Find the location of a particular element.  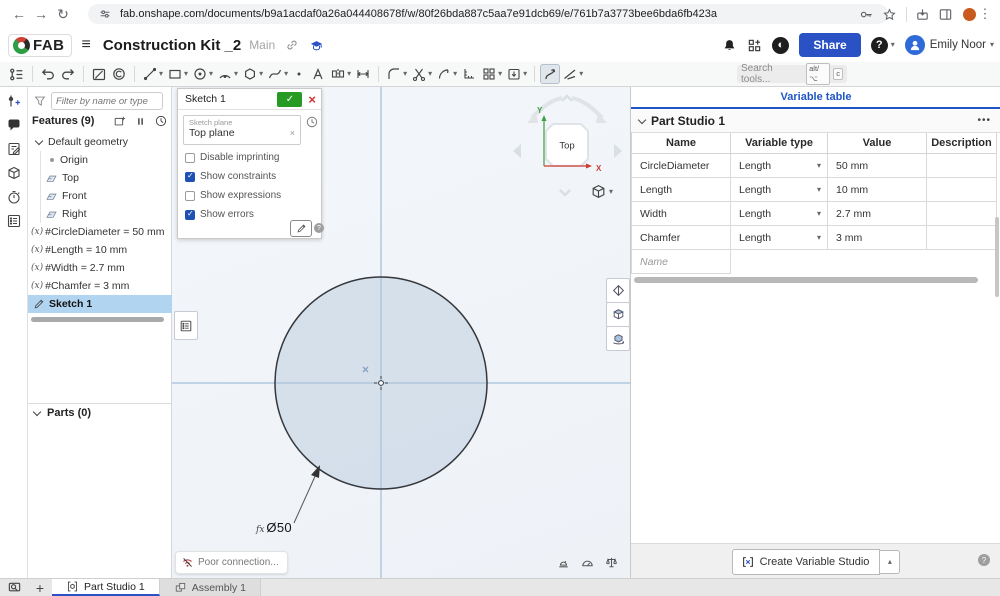

browser-back-button: ← is located at coordinates (19, 14).